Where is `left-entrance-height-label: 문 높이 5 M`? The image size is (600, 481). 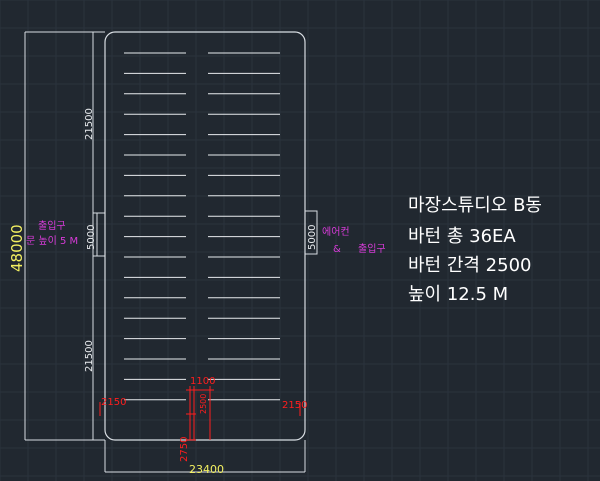 left-entrance-height-label: 문 높이 5 M is located at coordinates (52, 241).